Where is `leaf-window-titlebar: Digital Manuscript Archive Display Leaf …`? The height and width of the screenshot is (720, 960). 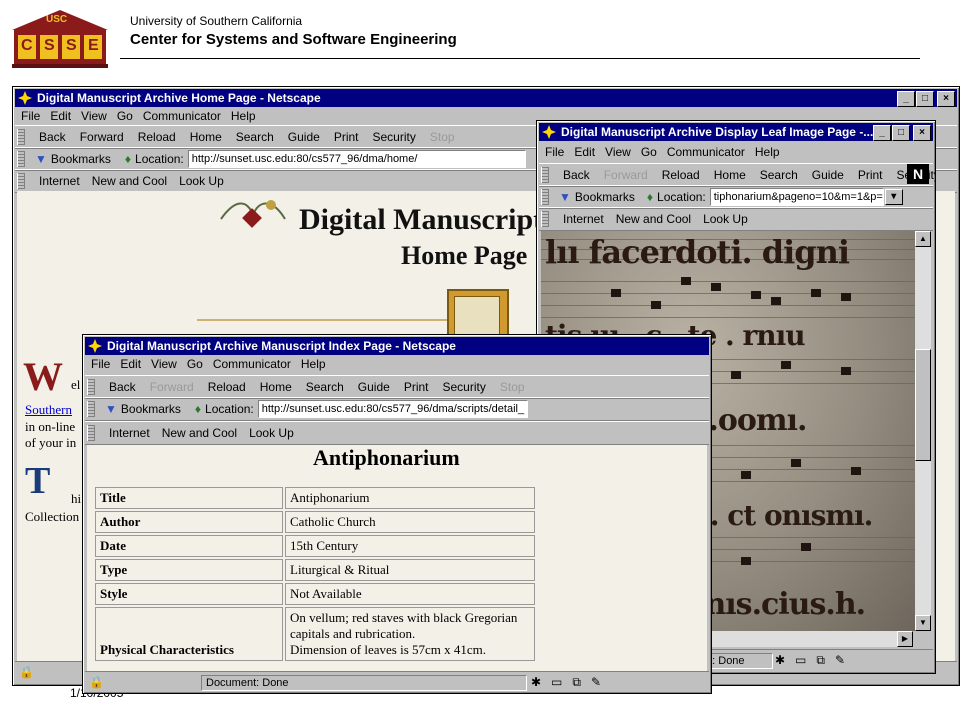 leaf-window-titlebar: Digital Manuscript Archive Display Leaf … is located at coordinates (736, 132).